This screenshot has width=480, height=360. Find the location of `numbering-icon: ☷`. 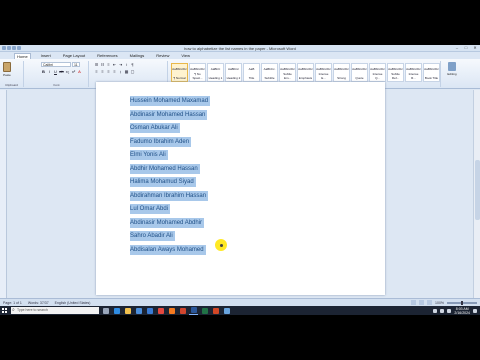

numbering-icon: ☷ is located at coordinates (102, 64).